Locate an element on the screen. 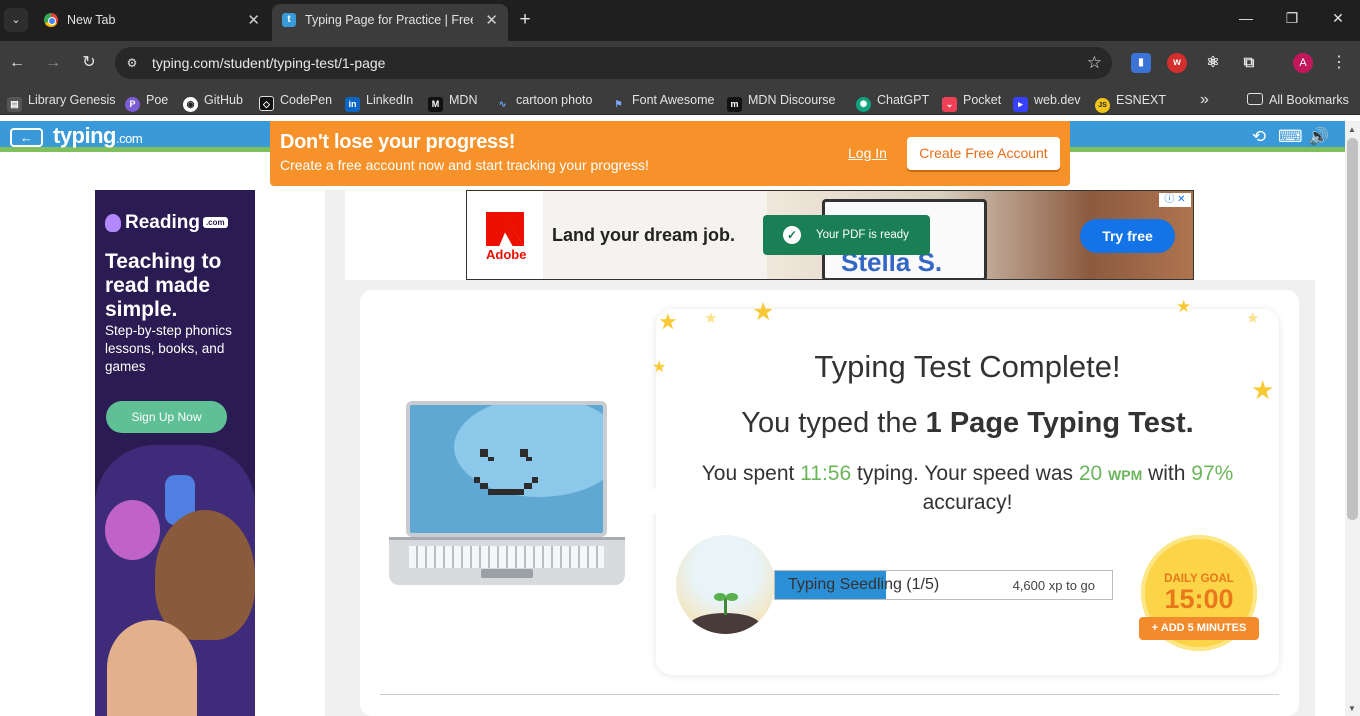 The height and width of the screenshot is (716, 1360). bookmark-mdn-discourse: m MDN Discourse is located at coordinates (781, 101).